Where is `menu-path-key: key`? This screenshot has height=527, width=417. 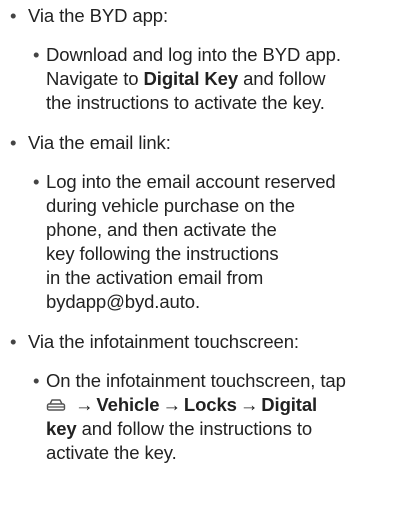 menu-path-key: key is located at coordinates (61, 428).